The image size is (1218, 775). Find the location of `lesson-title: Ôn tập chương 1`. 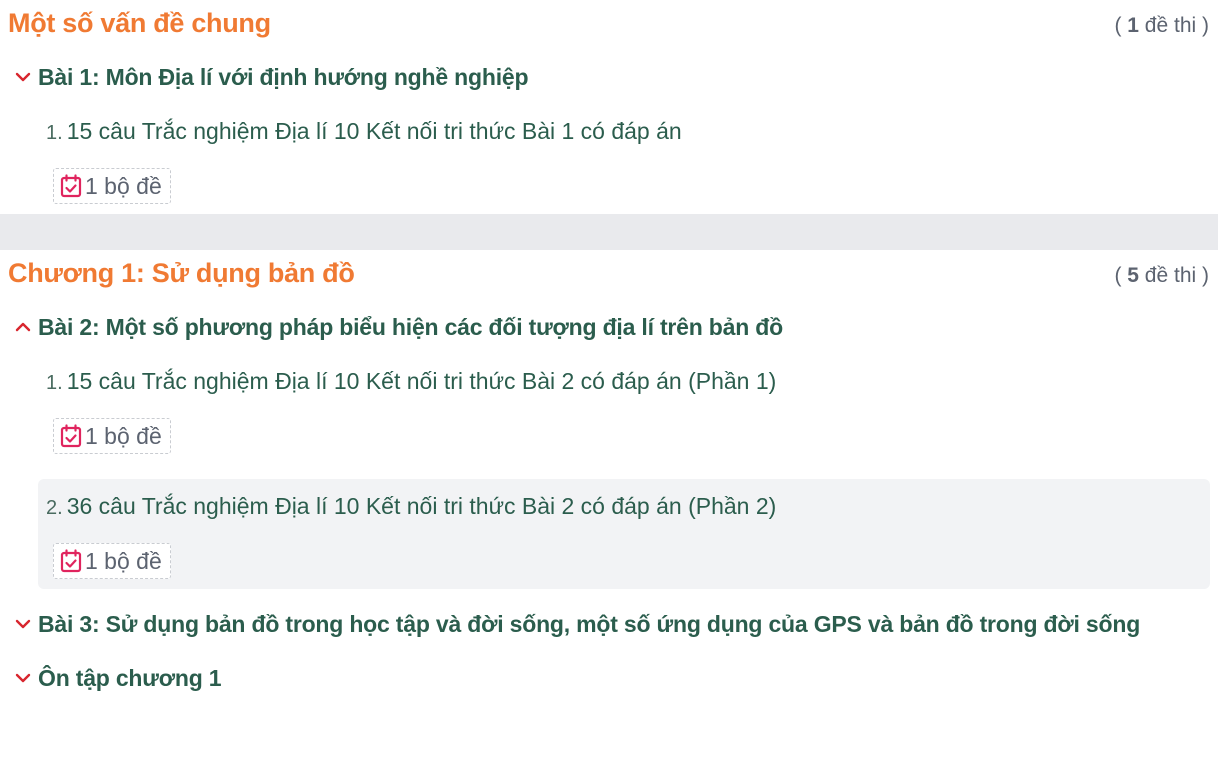

lesson-title: Ôn tập chương 1 is located at coordinates (130, 677).